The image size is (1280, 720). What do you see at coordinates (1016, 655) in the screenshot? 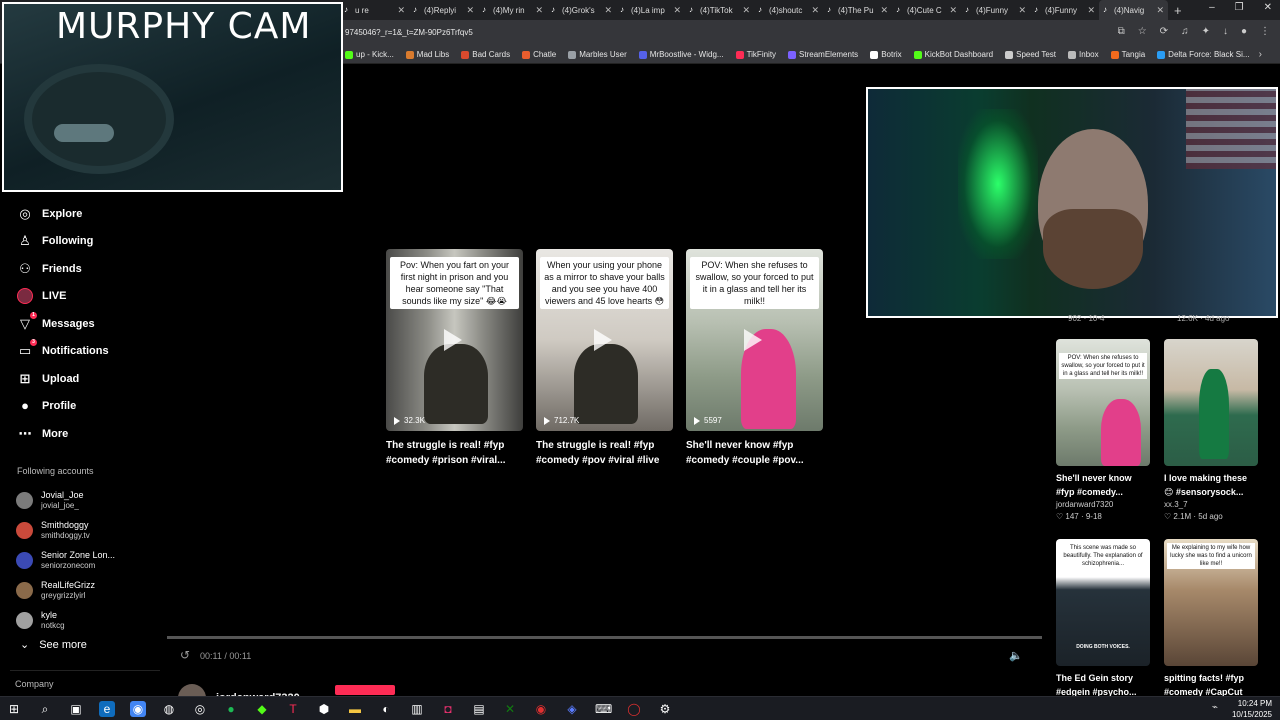
I see `volume-icon: 🔈` at bounding box center [1016, 655].